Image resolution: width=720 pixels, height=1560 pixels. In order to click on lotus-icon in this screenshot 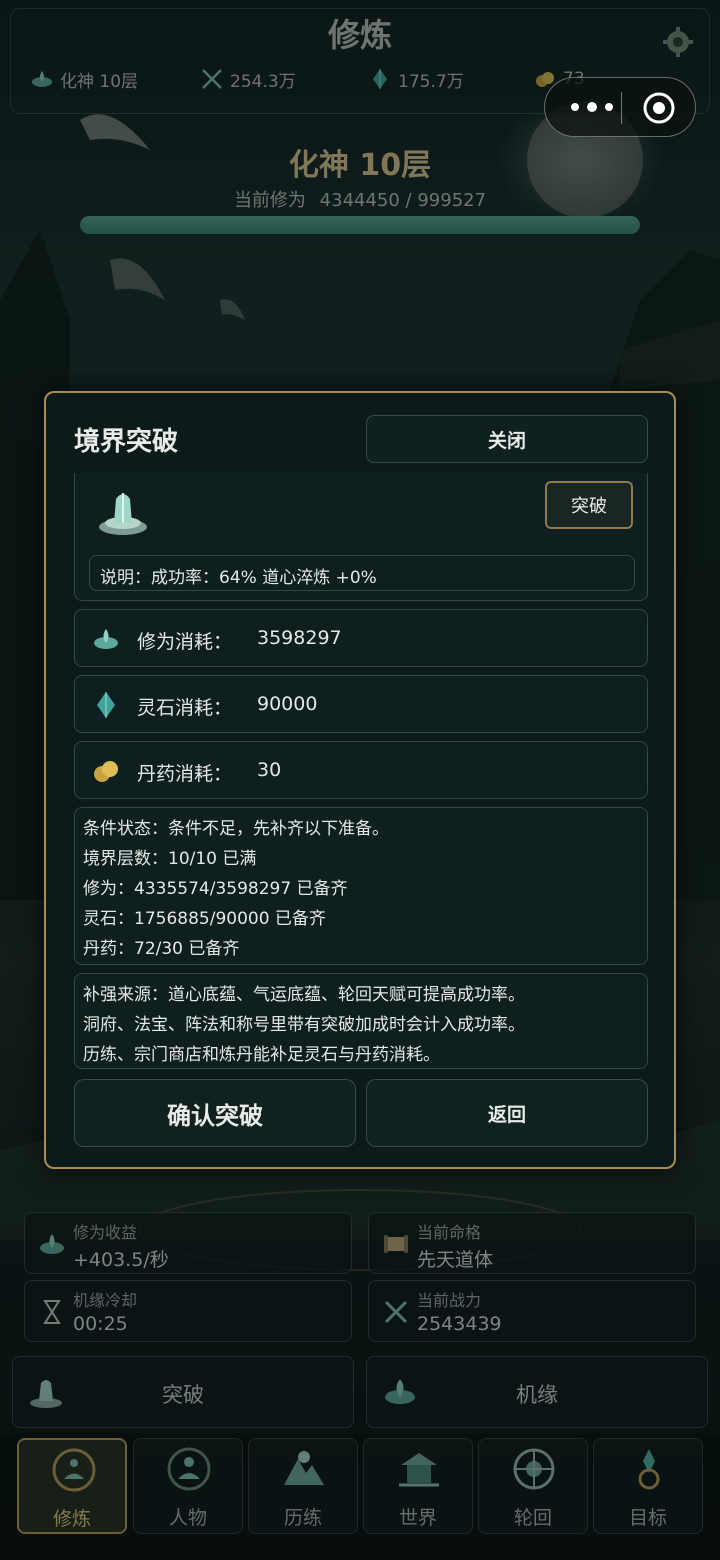, I will do `click(106, 639)`.